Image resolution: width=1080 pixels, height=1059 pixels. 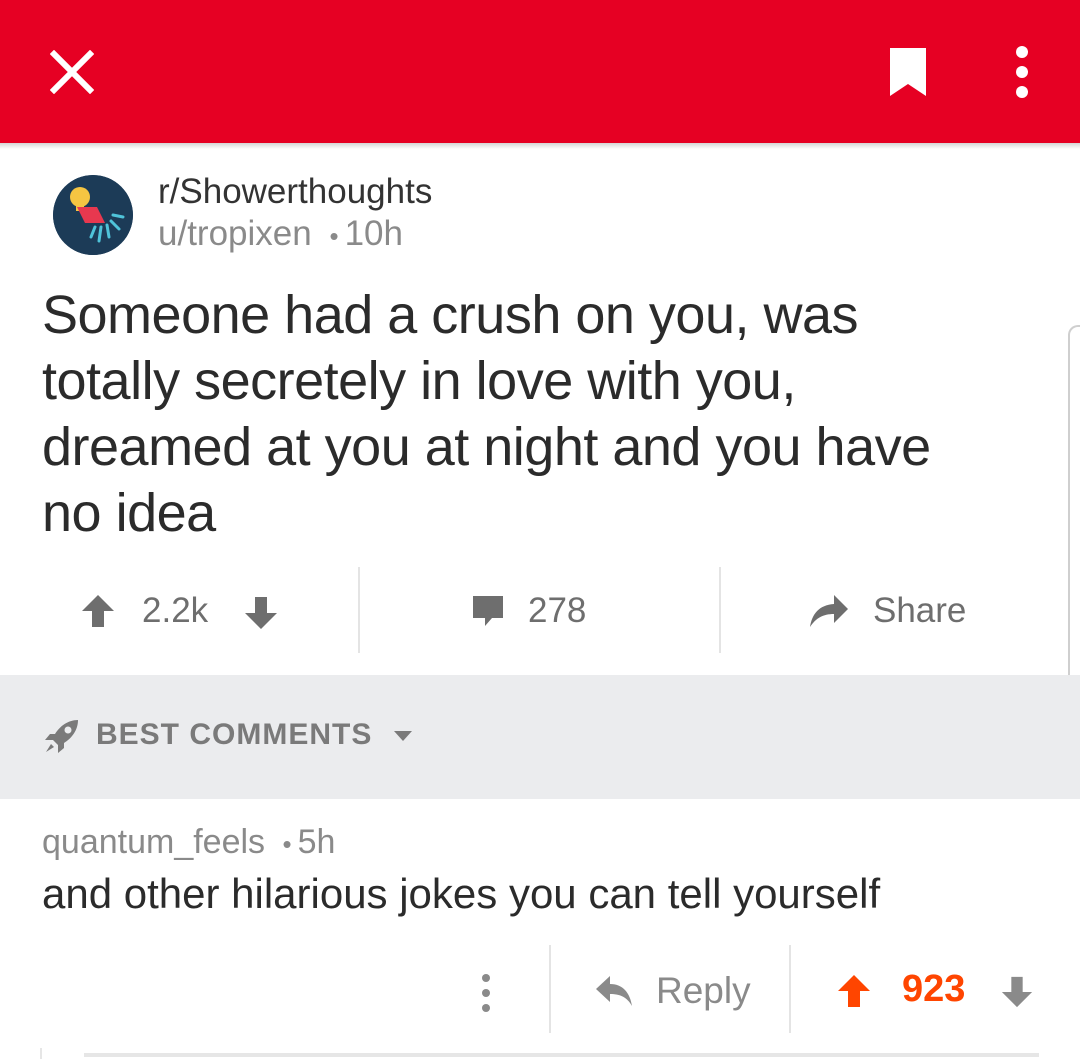 I want to click on reply-button: Reply, so click(x=703, y=991).